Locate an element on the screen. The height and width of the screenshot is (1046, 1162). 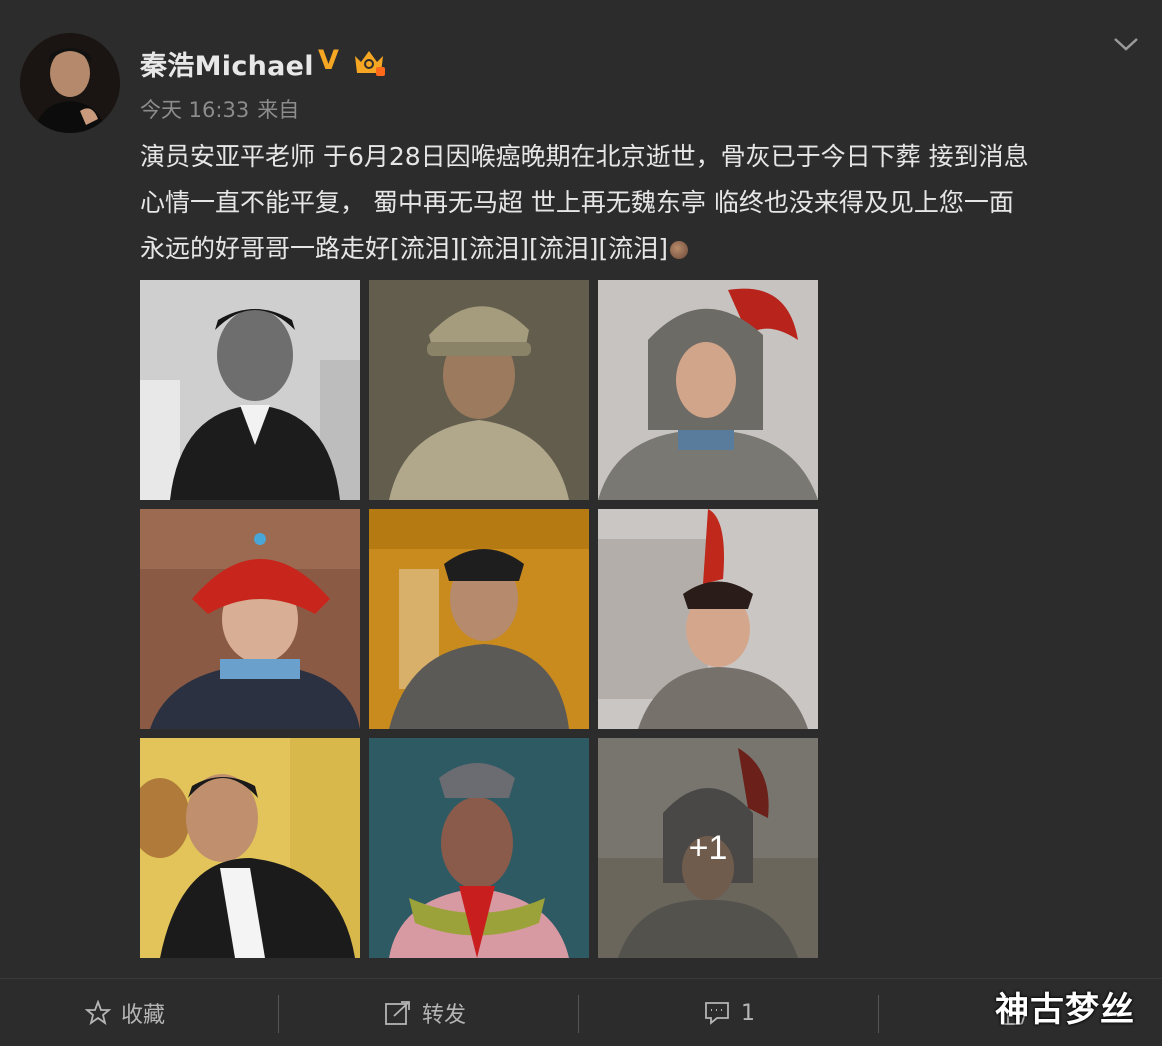
avatar is located at coordinates (70, 83).